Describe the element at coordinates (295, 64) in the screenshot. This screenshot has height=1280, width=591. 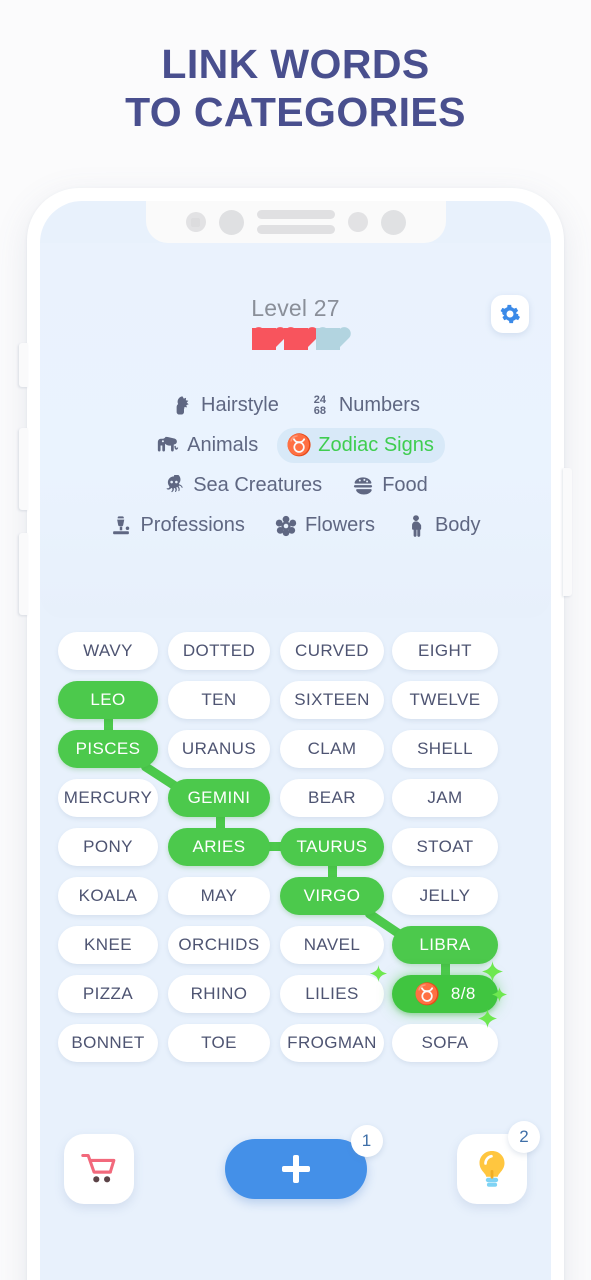
I see `page-title-line1: LINK WORDS` at that location.